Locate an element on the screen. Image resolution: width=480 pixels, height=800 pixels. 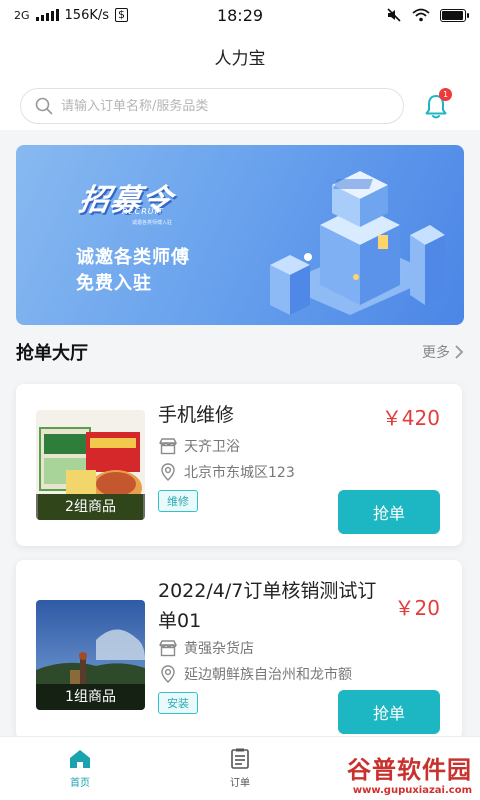
more-label: 更多 is located at coordinates (436, 353).